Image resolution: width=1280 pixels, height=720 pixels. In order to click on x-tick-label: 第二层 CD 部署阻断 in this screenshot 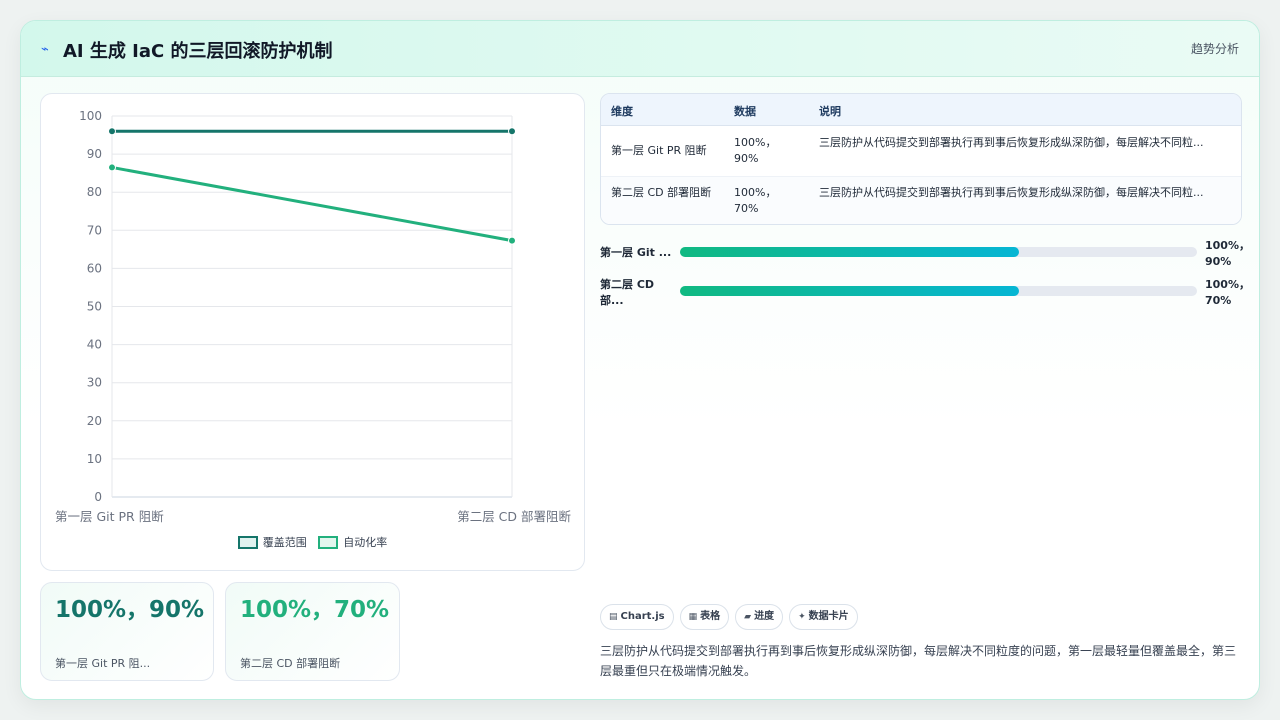, I will do `click(514, 516)`.